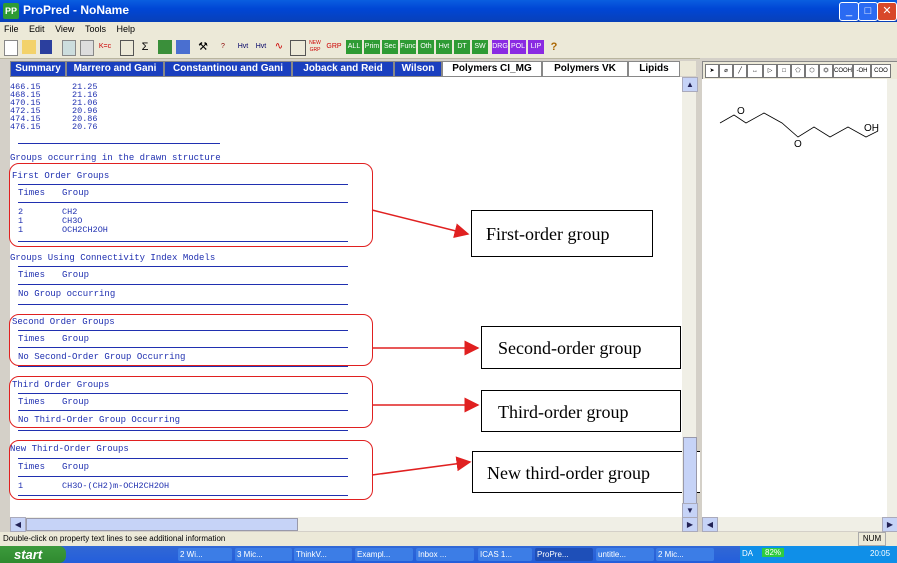  What do you see at coordinates (18, 524) in the screenshot?
I see `scroll-left-icon: ◀` at bounding box center [18, 524].